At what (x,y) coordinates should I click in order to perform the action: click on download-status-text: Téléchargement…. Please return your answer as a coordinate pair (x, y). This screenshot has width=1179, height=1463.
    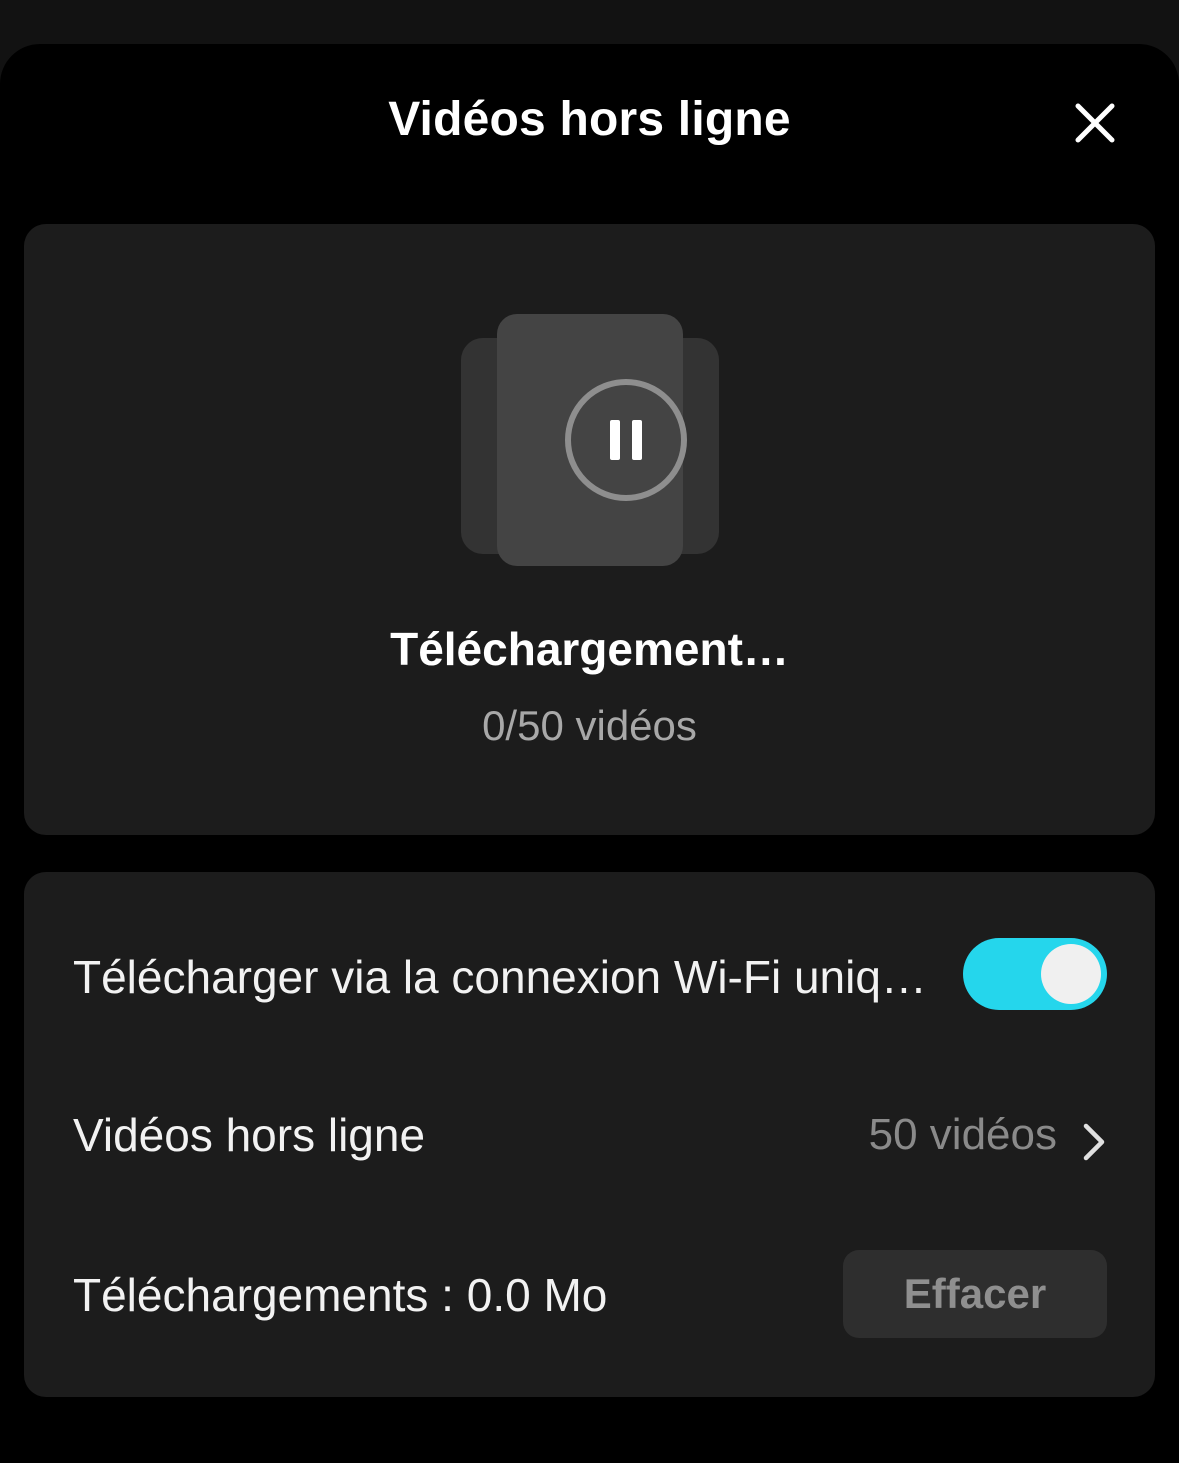
    Looking at the image, I should click on (589, 649).